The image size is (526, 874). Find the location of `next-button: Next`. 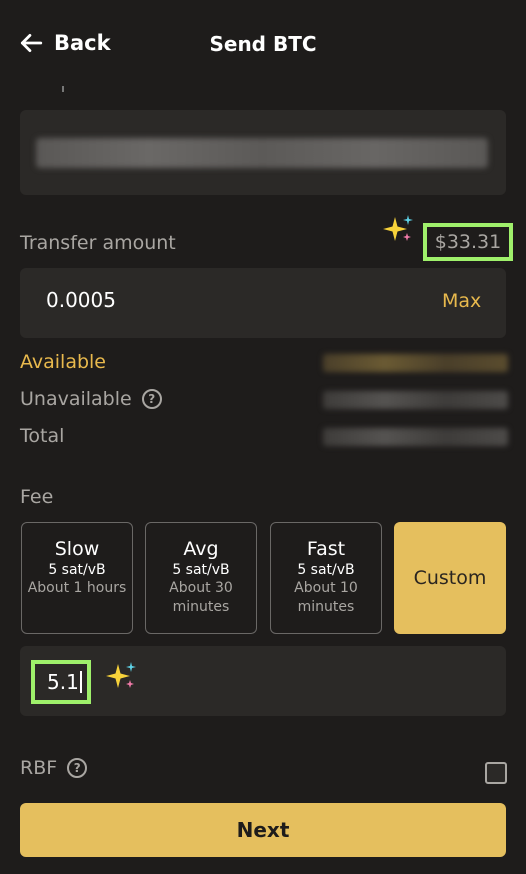

next-button: Next is located at coordinates (263, 830).